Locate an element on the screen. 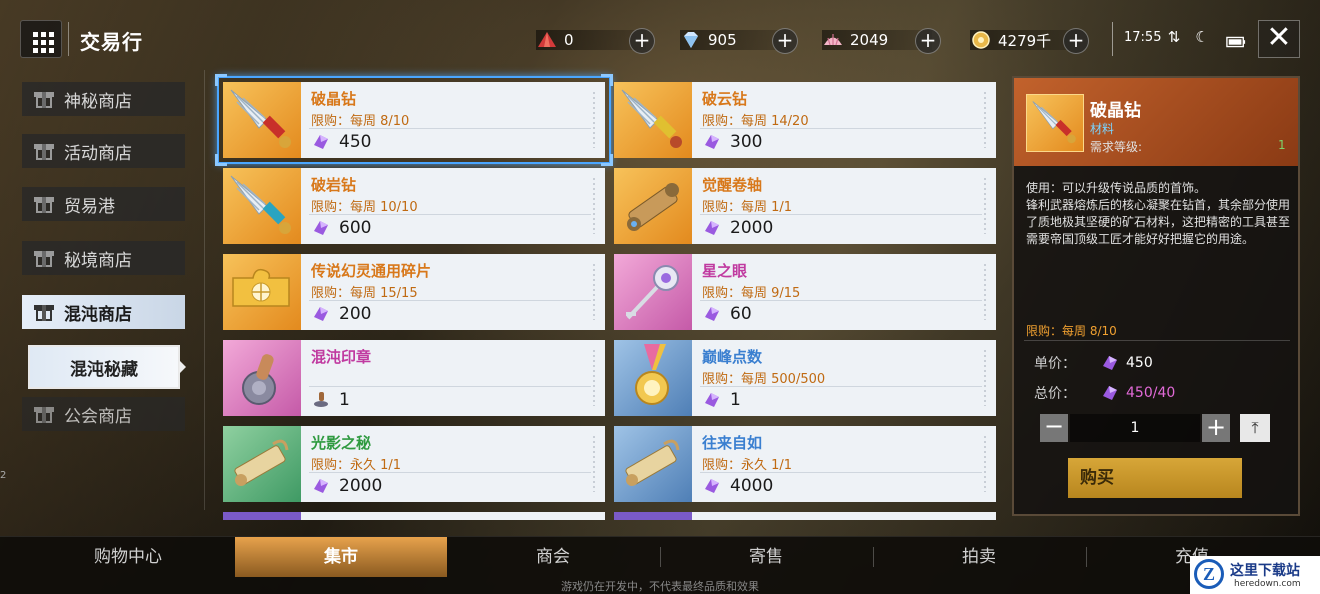  item-name: 混沌印章 is located at coordinates (341, 357).